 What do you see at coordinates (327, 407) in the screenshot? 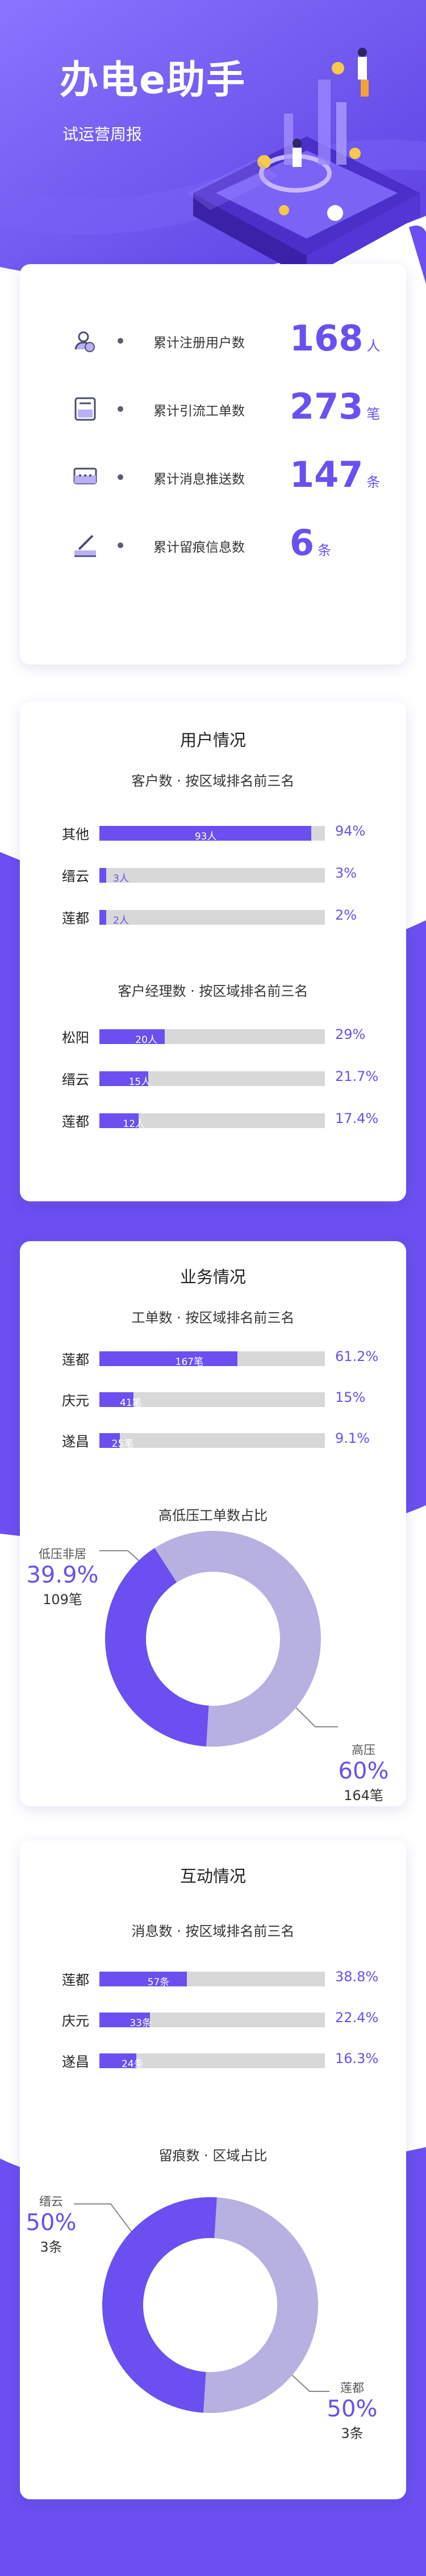
I see `value-number: 273` at bounding box center [327, 407].